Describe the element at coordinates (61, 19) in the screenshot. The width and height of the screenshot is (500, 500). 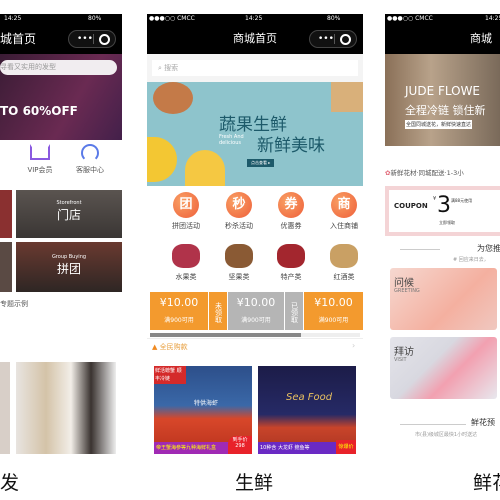
I see `status-bar: 14:25 80%` at that location.